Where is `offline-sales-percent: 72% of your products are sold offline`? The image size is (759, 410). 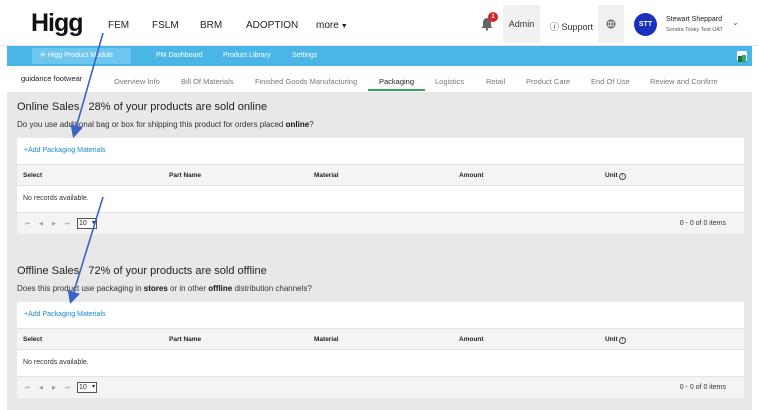
offline-sales-percent: 72% of your products are sold offline is located at coordinates (177, 271).